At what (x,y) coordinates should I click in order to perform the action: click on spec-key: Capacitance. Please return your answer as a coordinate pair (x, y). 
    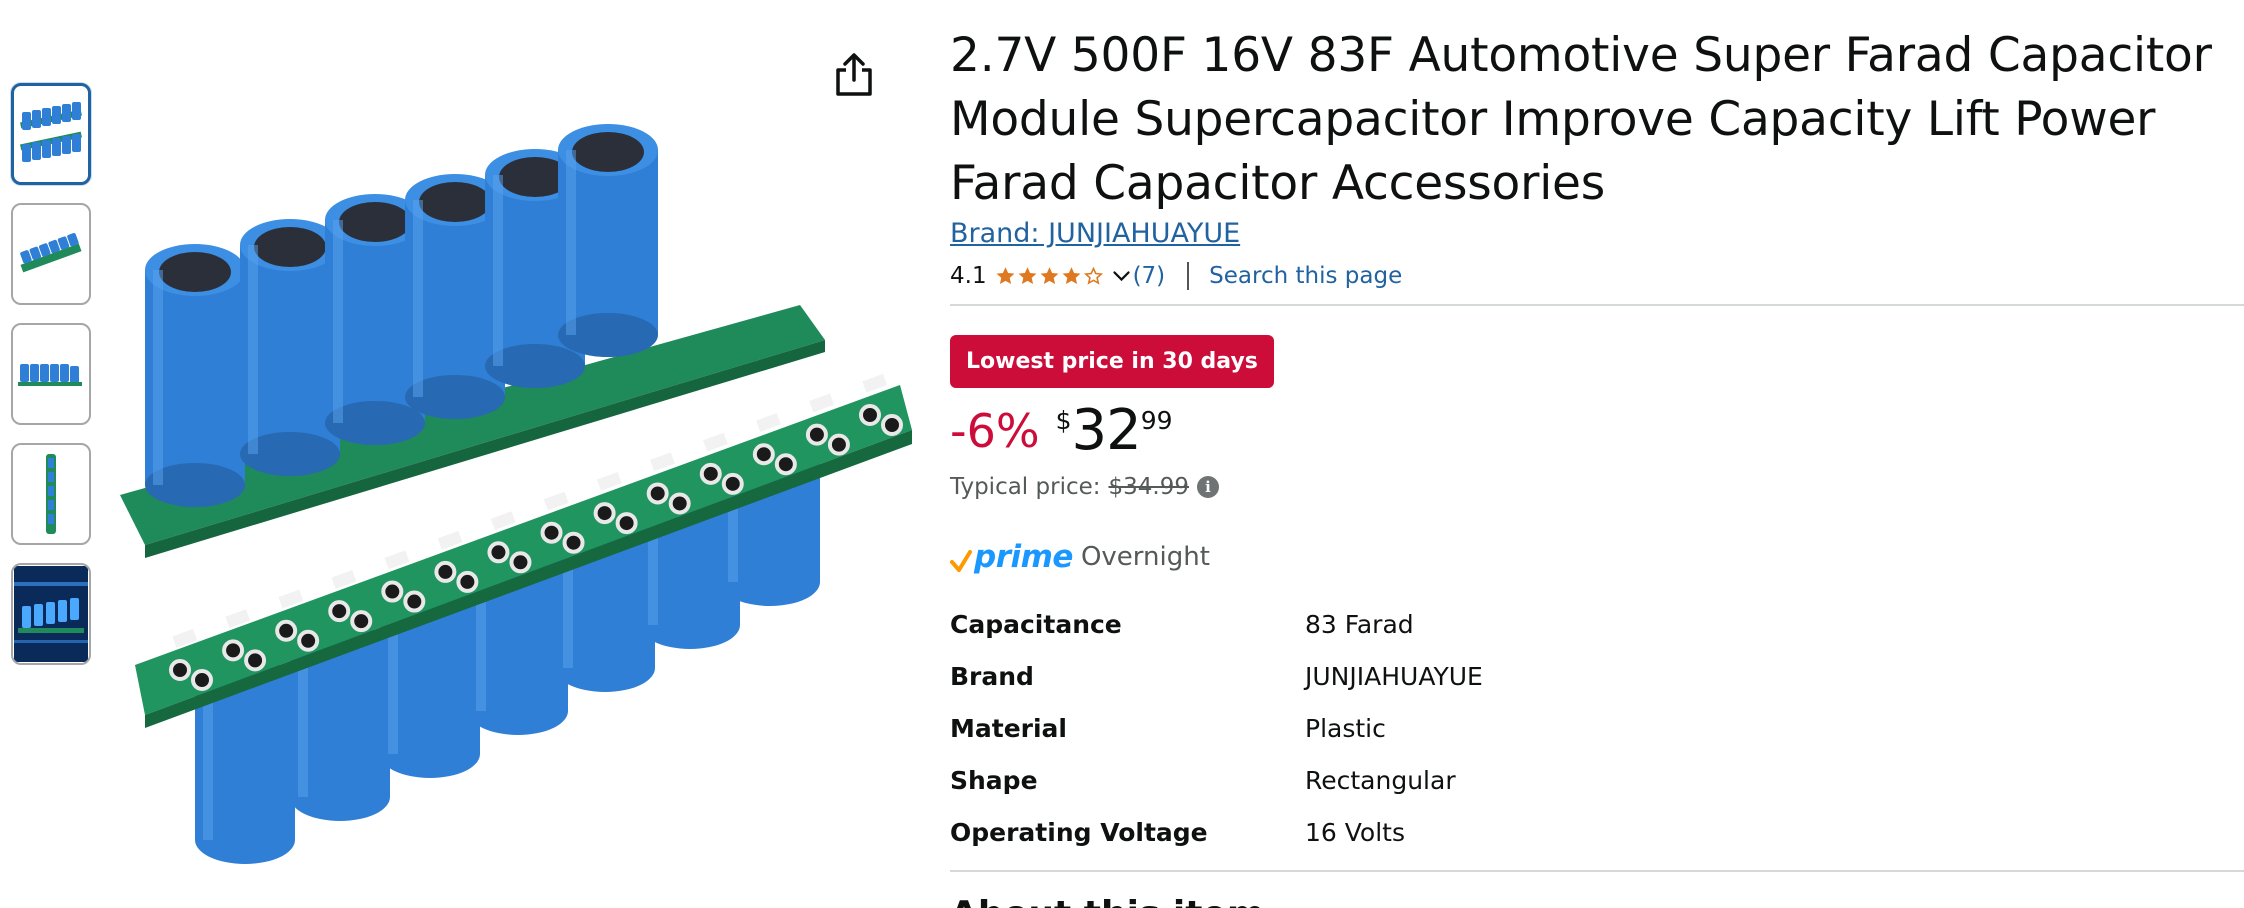
    Looking at the image, I should click on (1036, 624).